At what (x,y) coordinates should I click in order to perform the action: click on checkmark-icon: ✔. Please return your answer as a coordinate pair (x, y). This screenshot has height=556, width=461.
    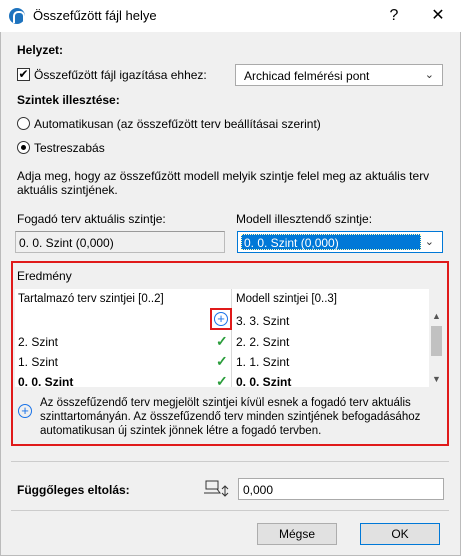
    Looking at the image, I should click on (23, 74).